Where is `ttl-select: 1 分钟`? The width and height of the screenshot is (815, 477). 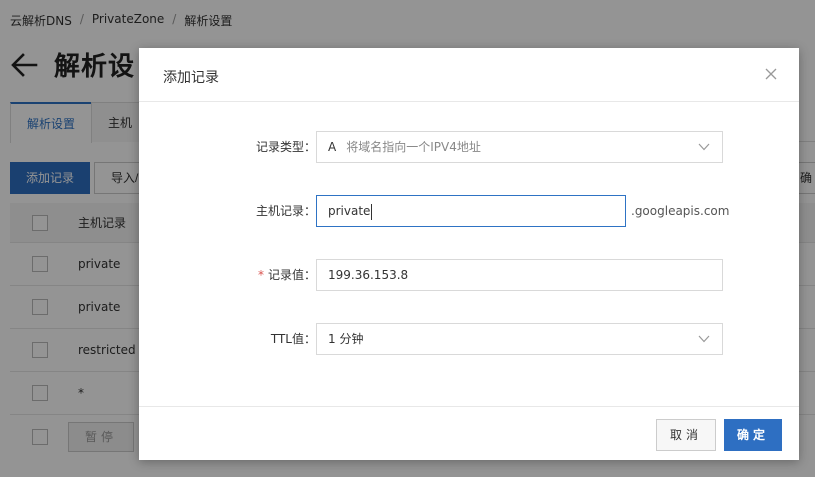 ttl-select: 1 分钟 is located at coordinates (519, 339).